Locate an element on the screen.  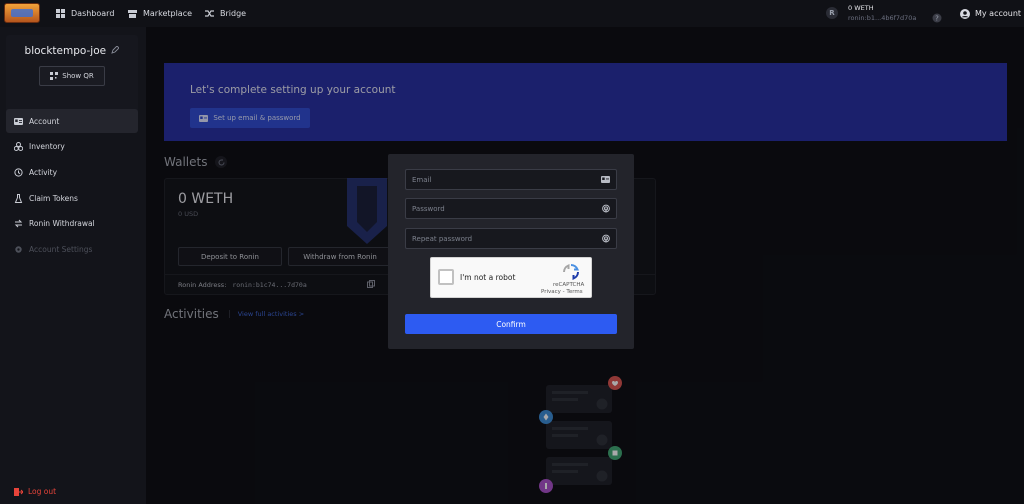
wallet-chip: 0 WETH ronin:b1...4b6f7d70a is located at coordinates (882, 13).